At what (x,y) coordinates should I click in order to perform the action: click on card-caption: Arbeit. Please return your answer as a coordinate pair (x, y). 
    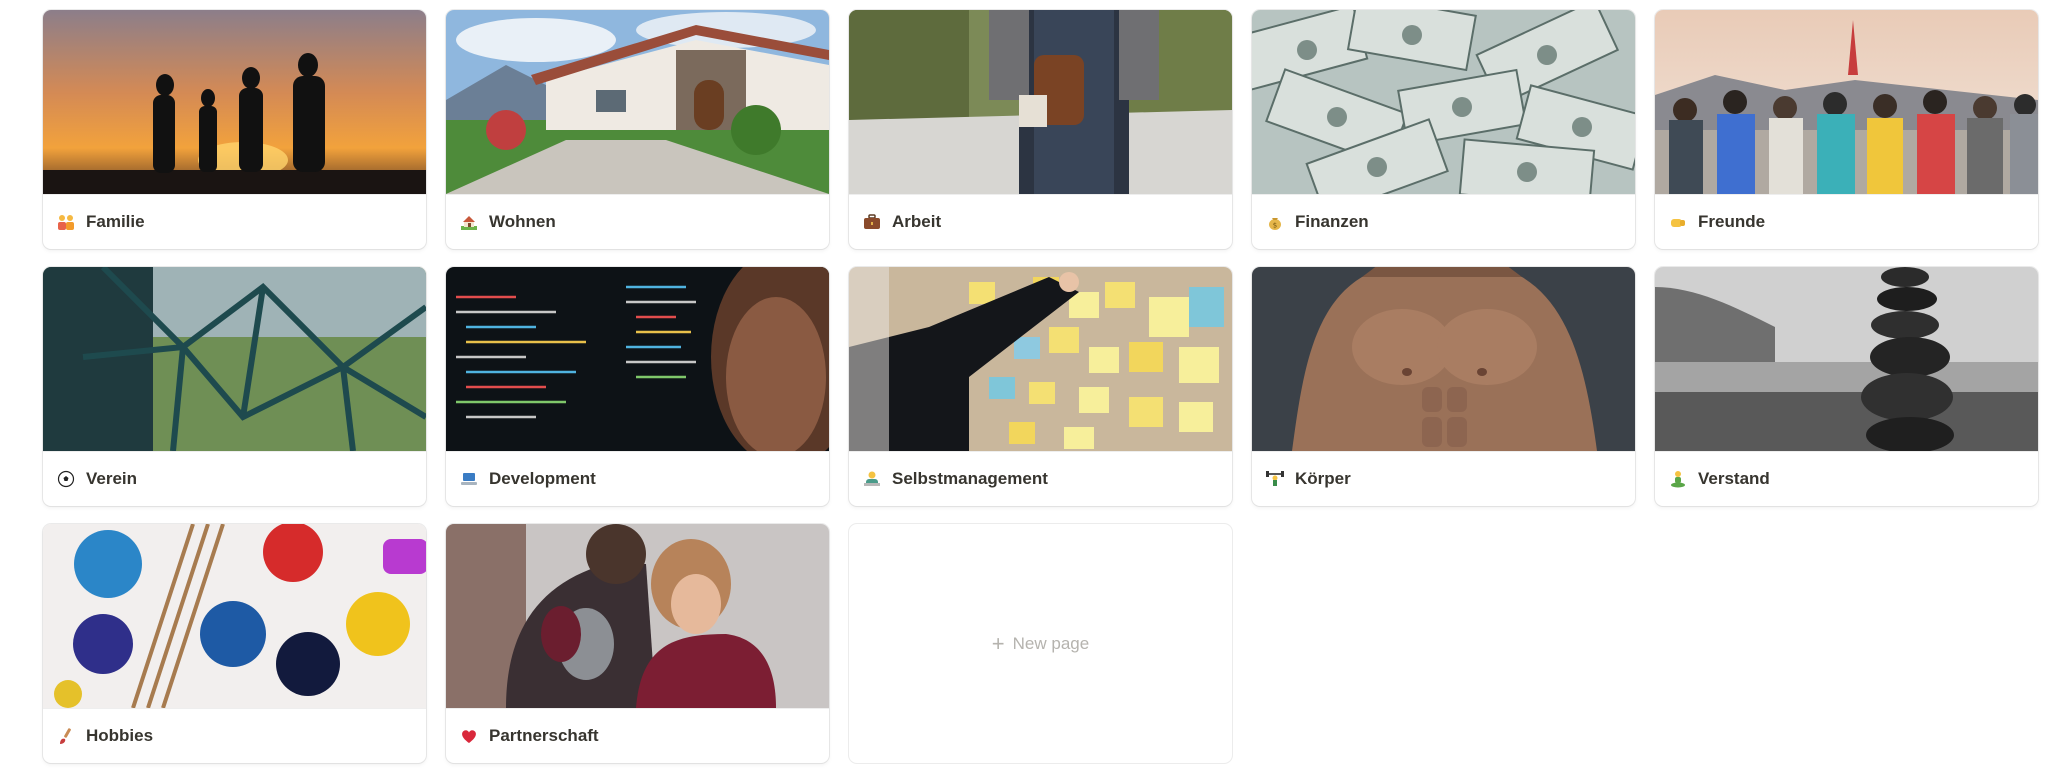
    Looking at the image, I should click on (1040, 221).